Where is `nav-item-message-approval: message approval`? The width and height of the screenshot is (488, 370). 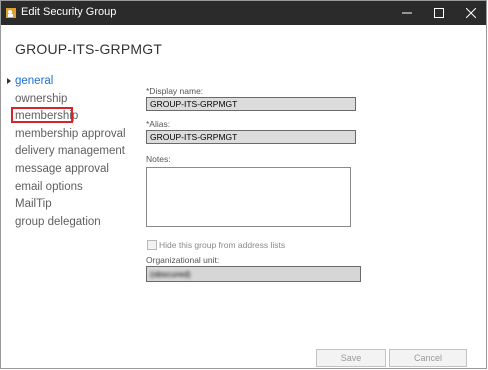
nav-item-message-approval: message approval is located at coordinates (66, 170).